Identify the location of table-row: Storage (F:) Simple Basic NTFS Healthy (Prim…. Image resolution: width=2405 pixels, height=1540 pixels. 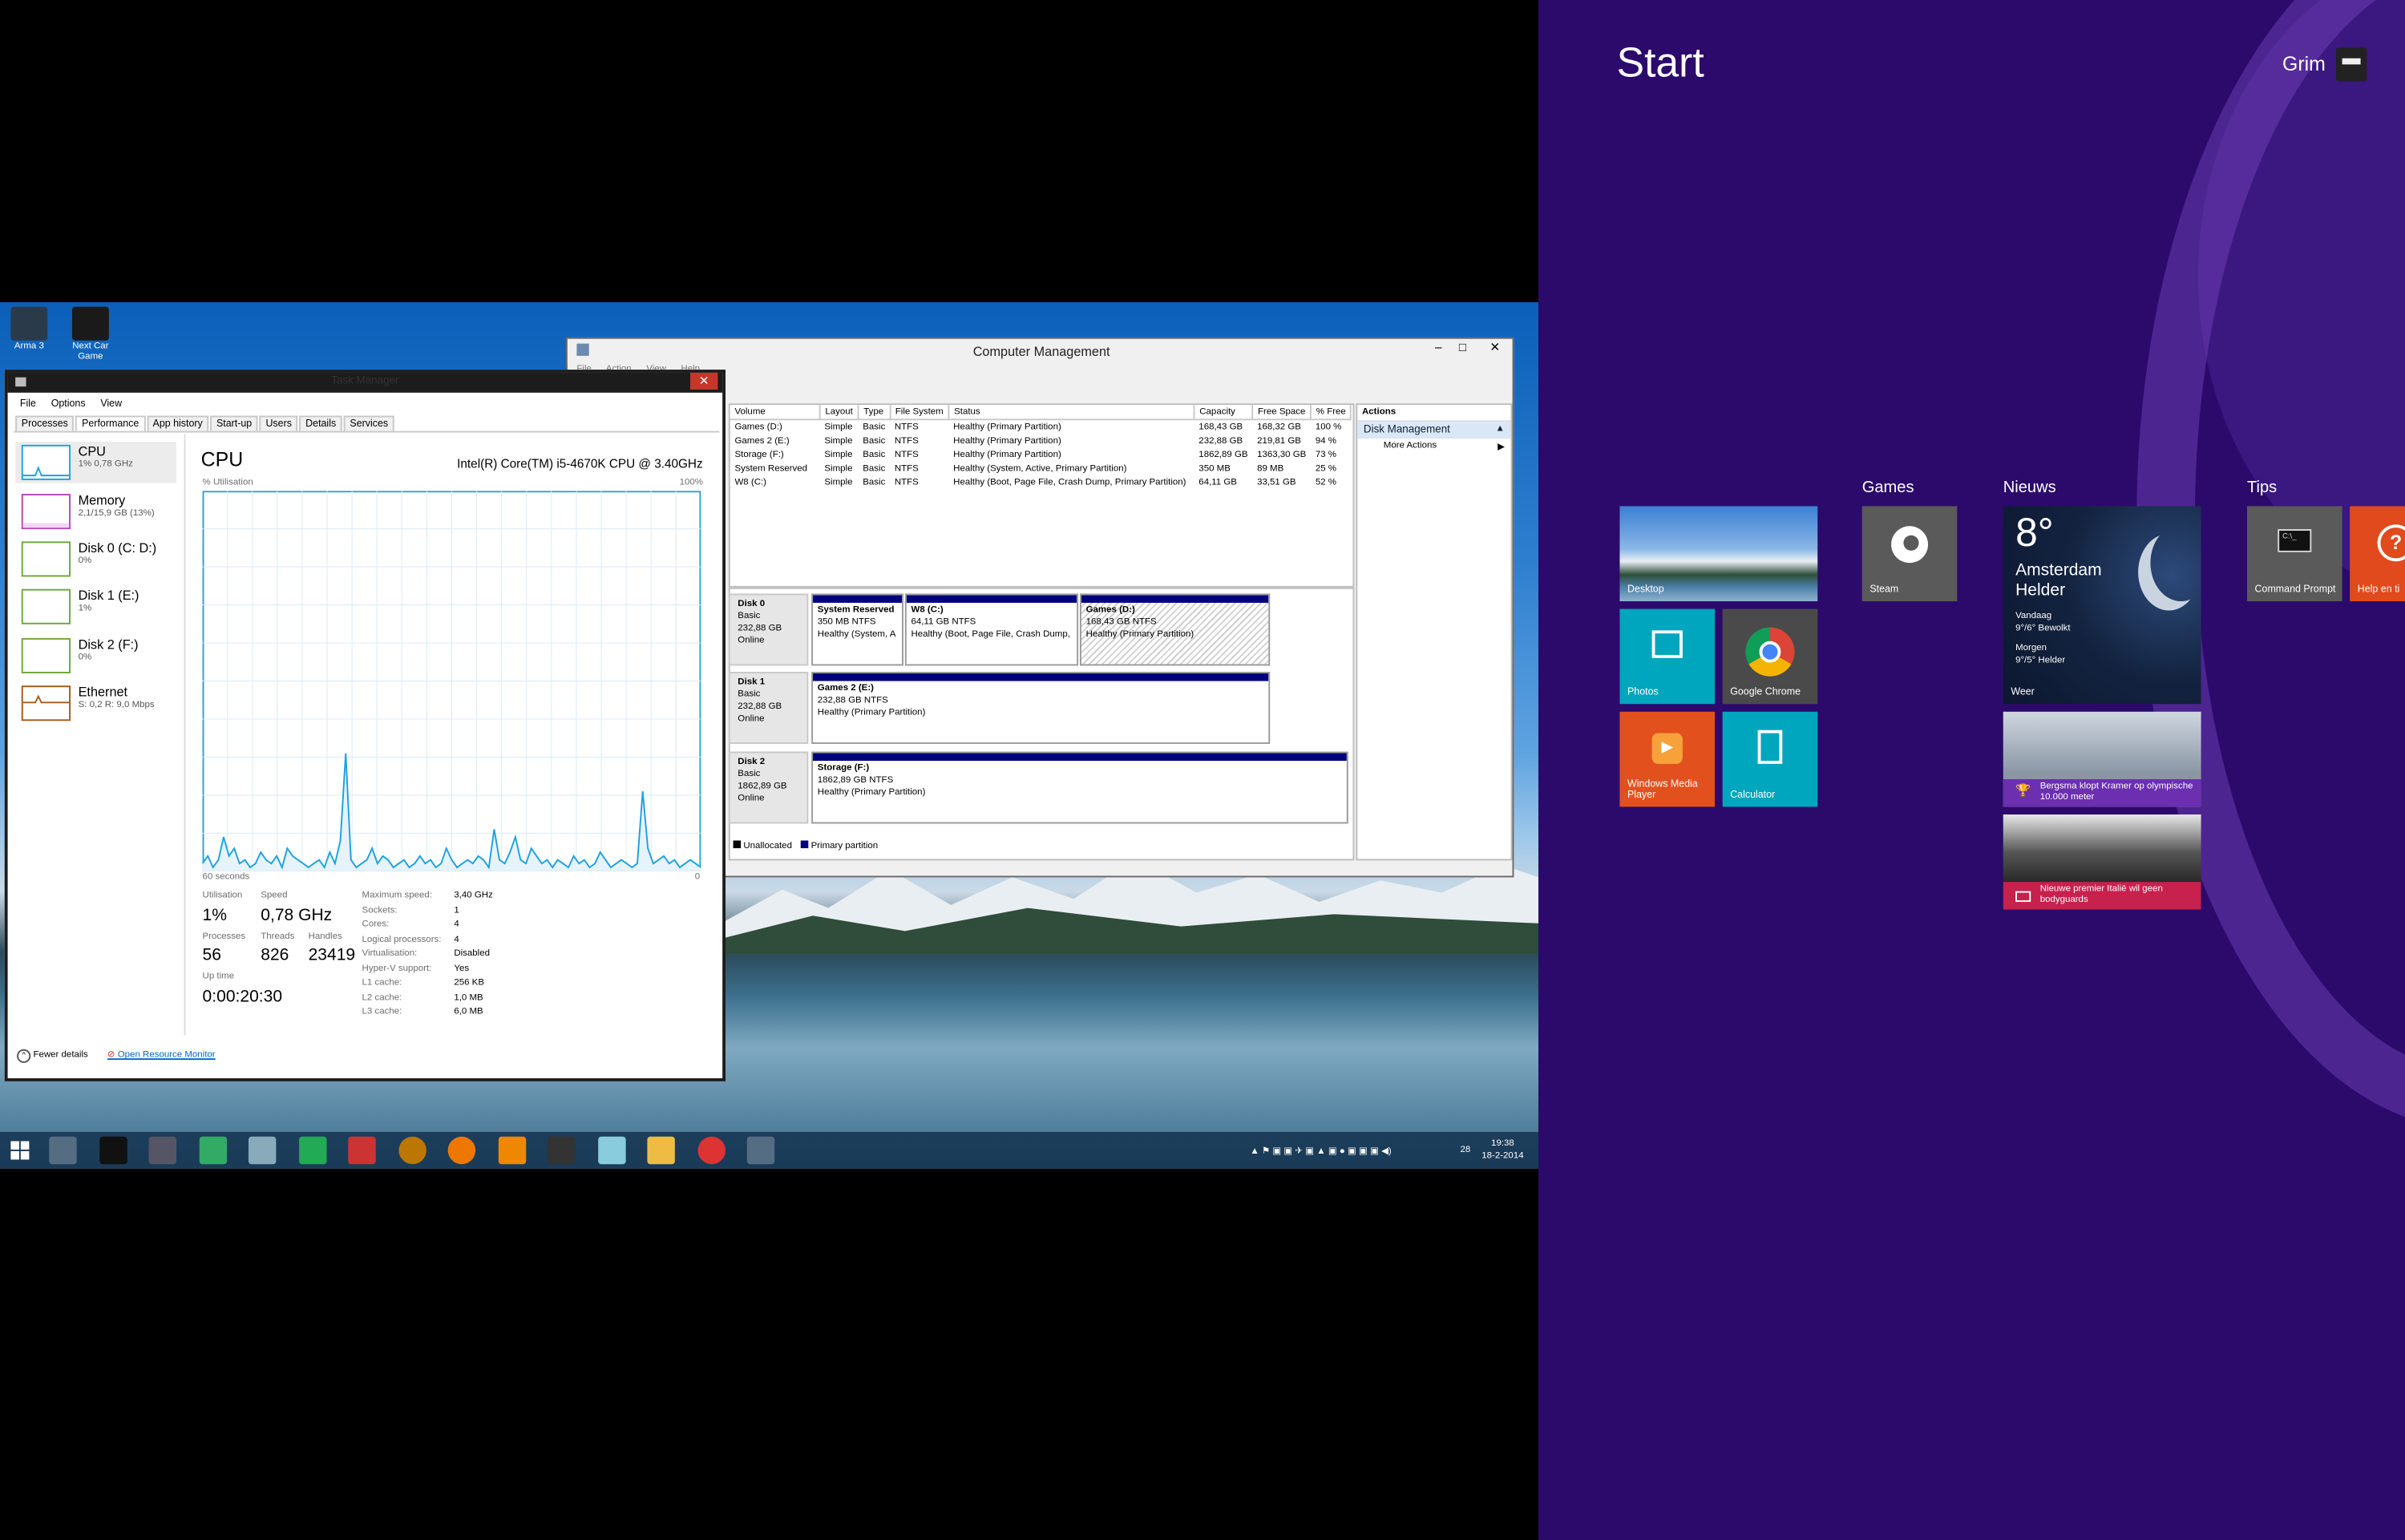
(1041, 455).